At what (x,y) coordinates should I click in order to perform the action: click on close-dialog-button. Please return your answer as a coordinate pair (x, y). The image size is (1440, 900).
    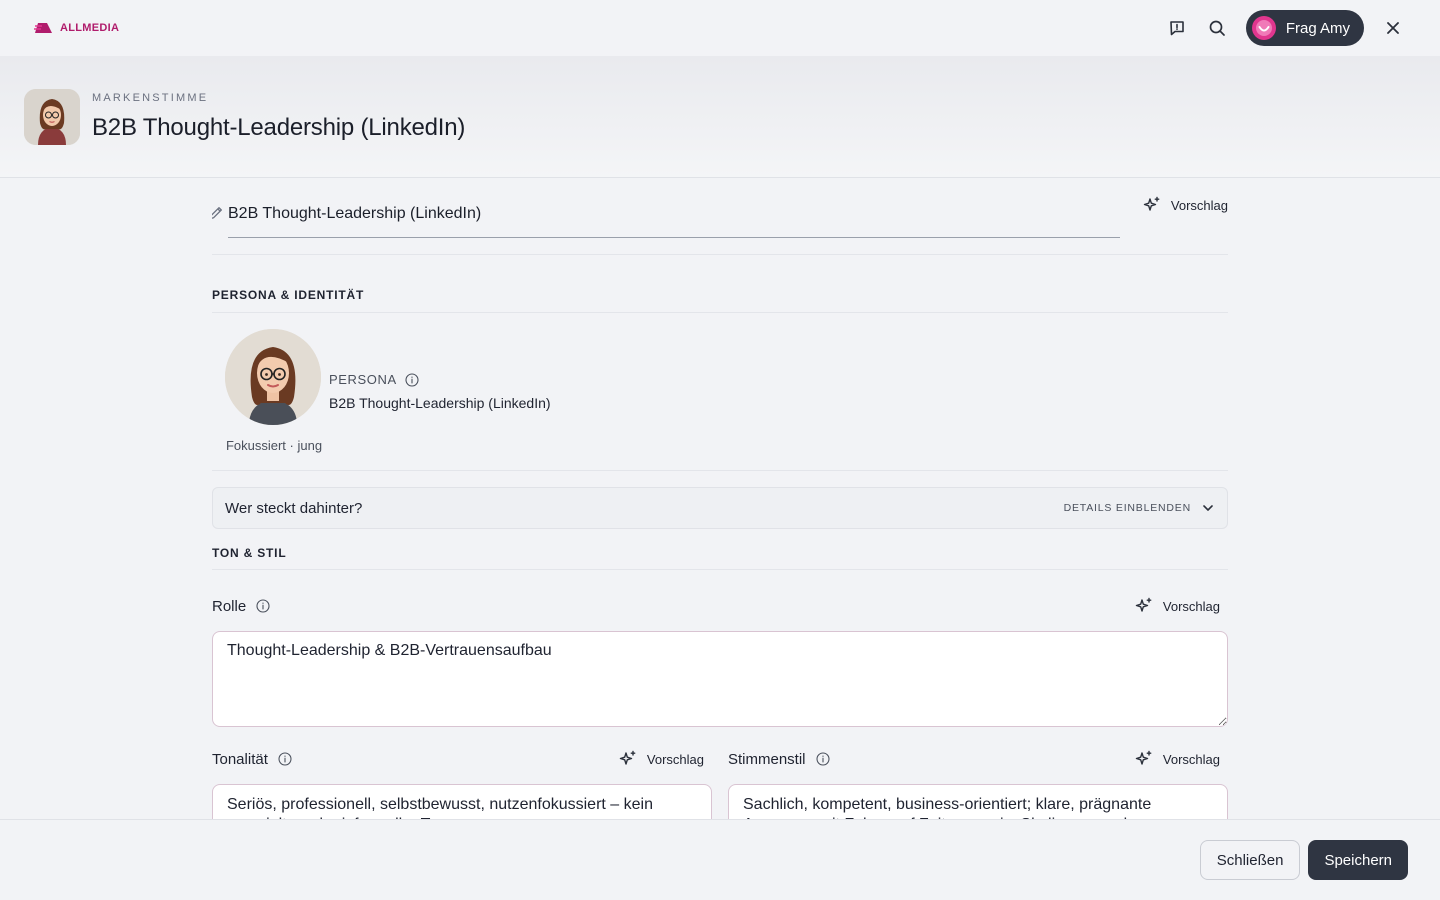
    Looking at the image, I should click on (1393, 28).